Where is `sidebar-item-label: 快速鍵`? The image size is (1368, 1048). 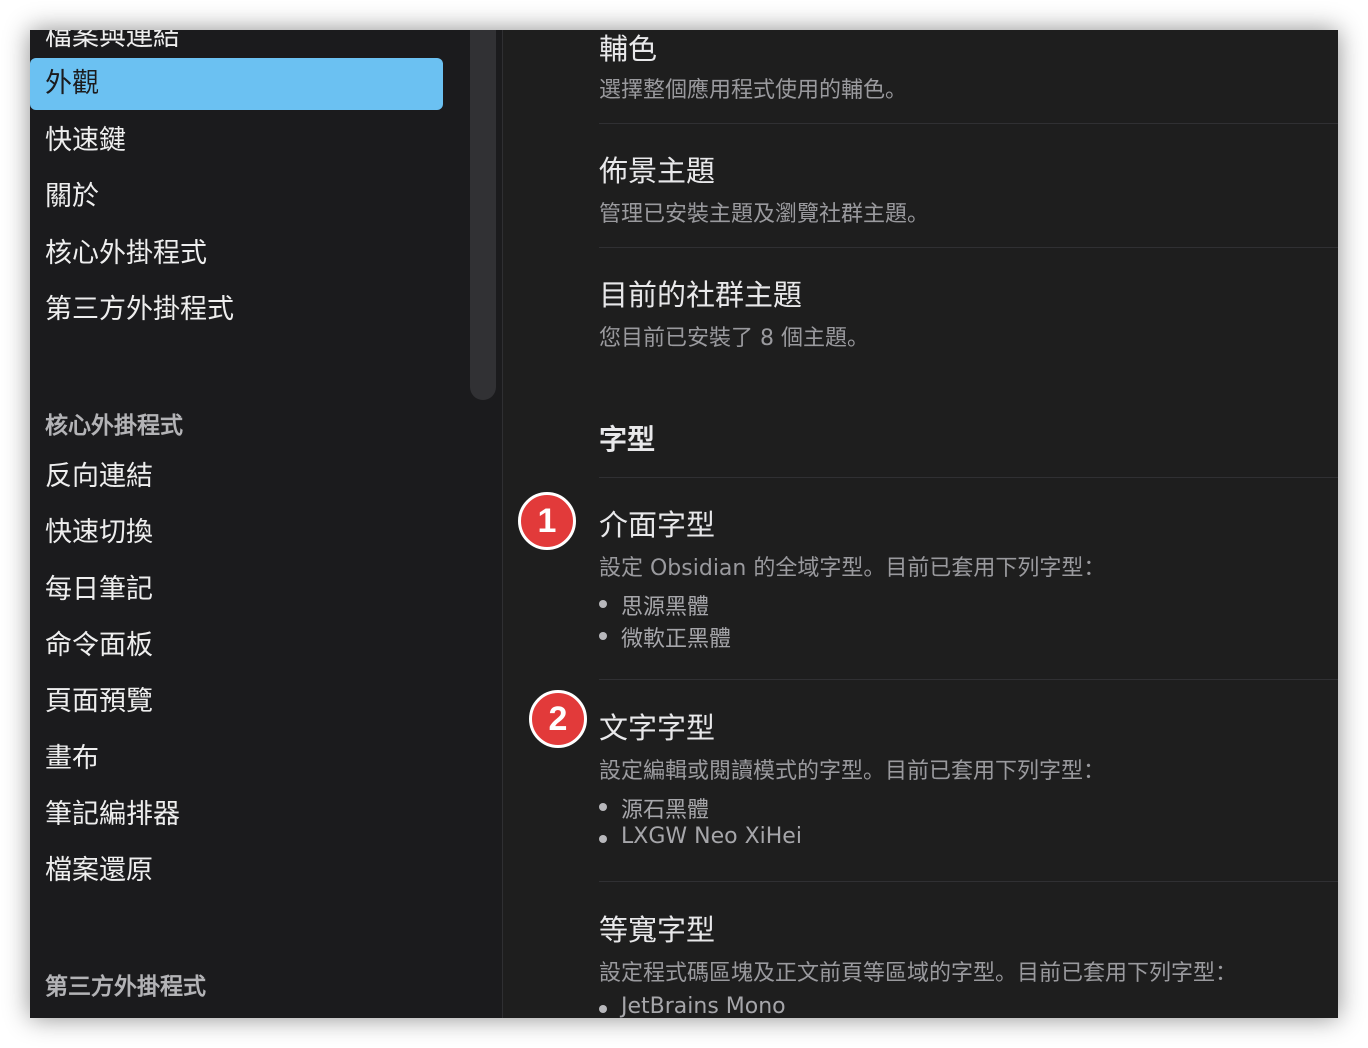 sidebar-item-label: 快速鍵 is located at coordinates (85, 140).